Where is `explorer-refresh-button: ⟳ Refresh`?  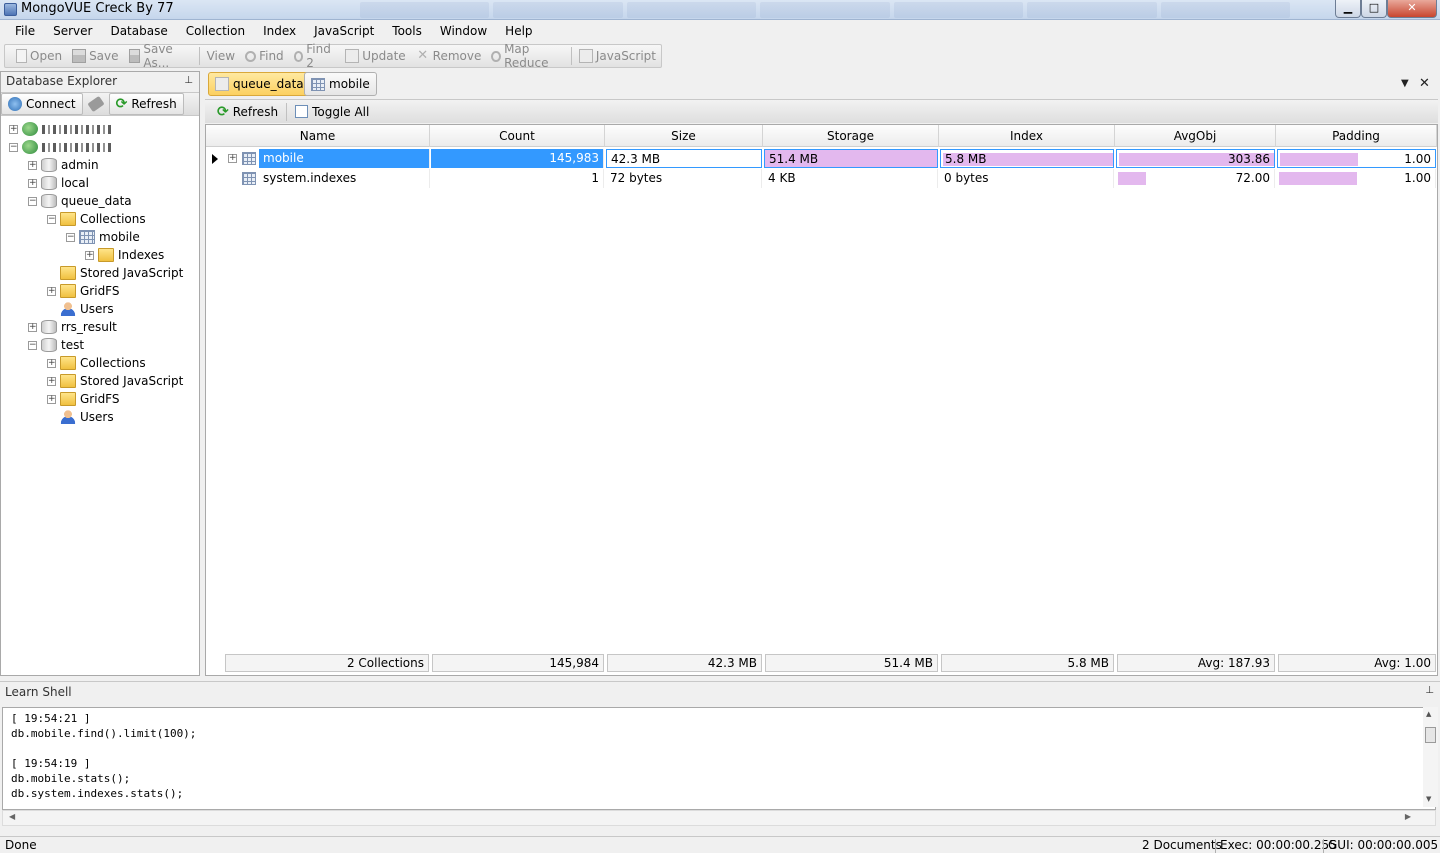
explorer-refresh-button: ⟳ Refresh is located at coordinates (146, 104).